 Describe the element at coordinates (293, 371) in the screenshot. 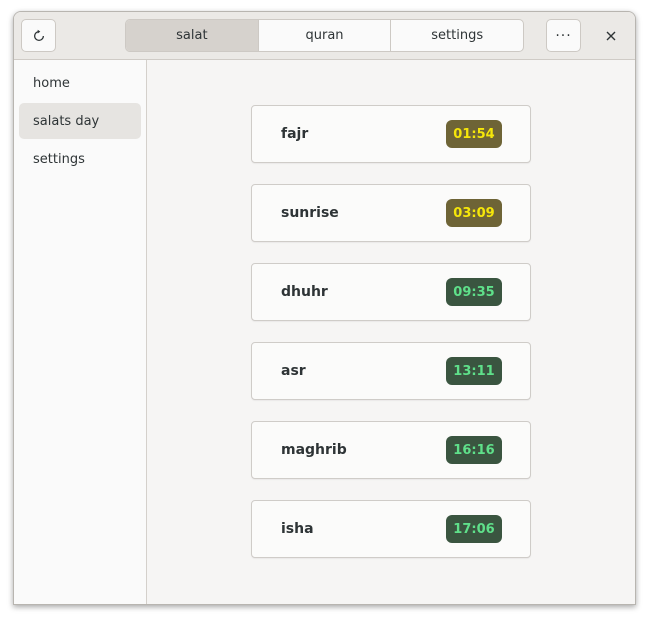

I see `prayer-name: asr` at that location.